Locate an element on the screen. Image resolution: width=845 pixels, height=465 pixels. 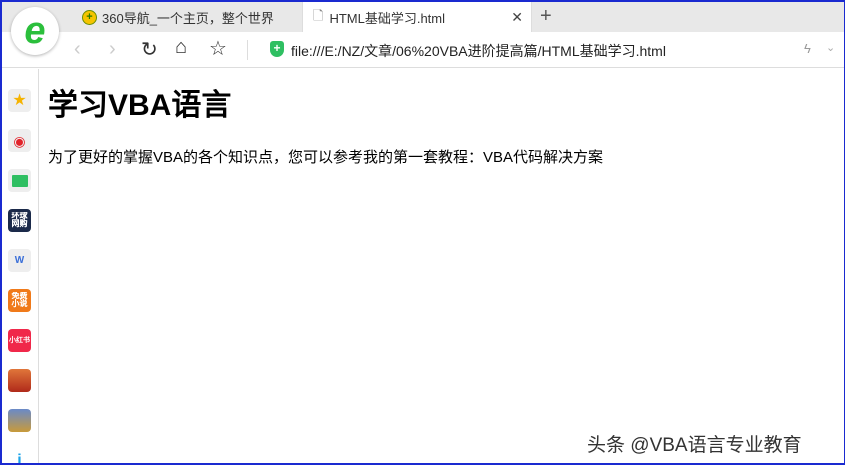
game-icon is located at coordinates (19, 380).